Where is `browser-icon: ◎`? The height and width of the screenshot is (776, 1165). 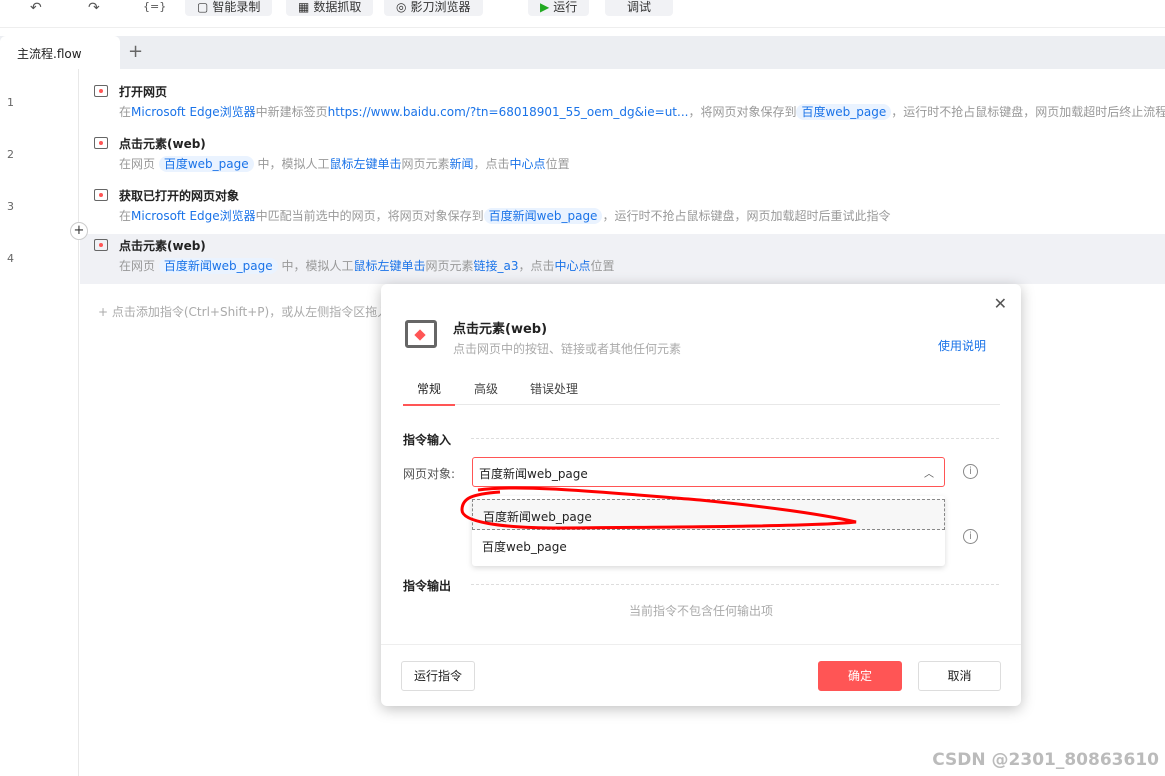 browser-icon: ◎ is located at coordinates (401, 7).